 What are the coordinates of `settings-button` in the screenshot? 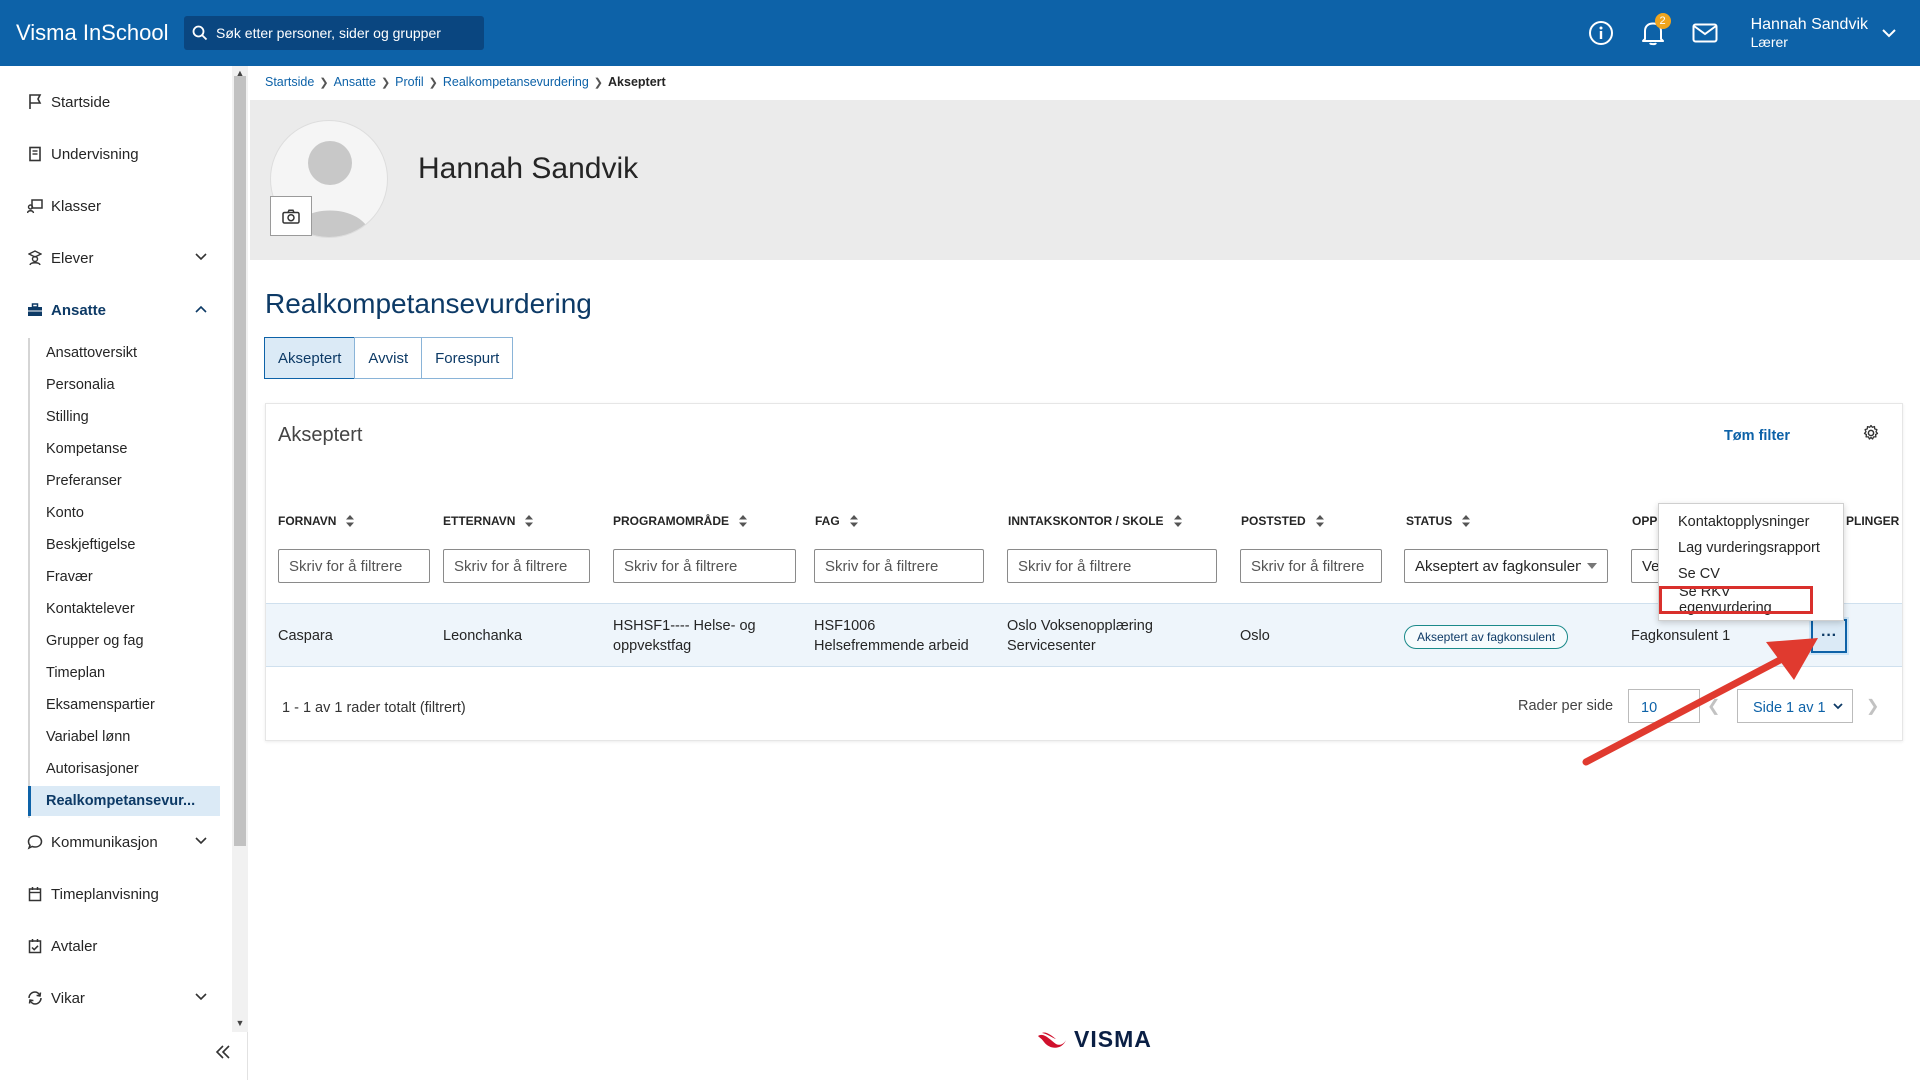 It's located at (1871, 435).